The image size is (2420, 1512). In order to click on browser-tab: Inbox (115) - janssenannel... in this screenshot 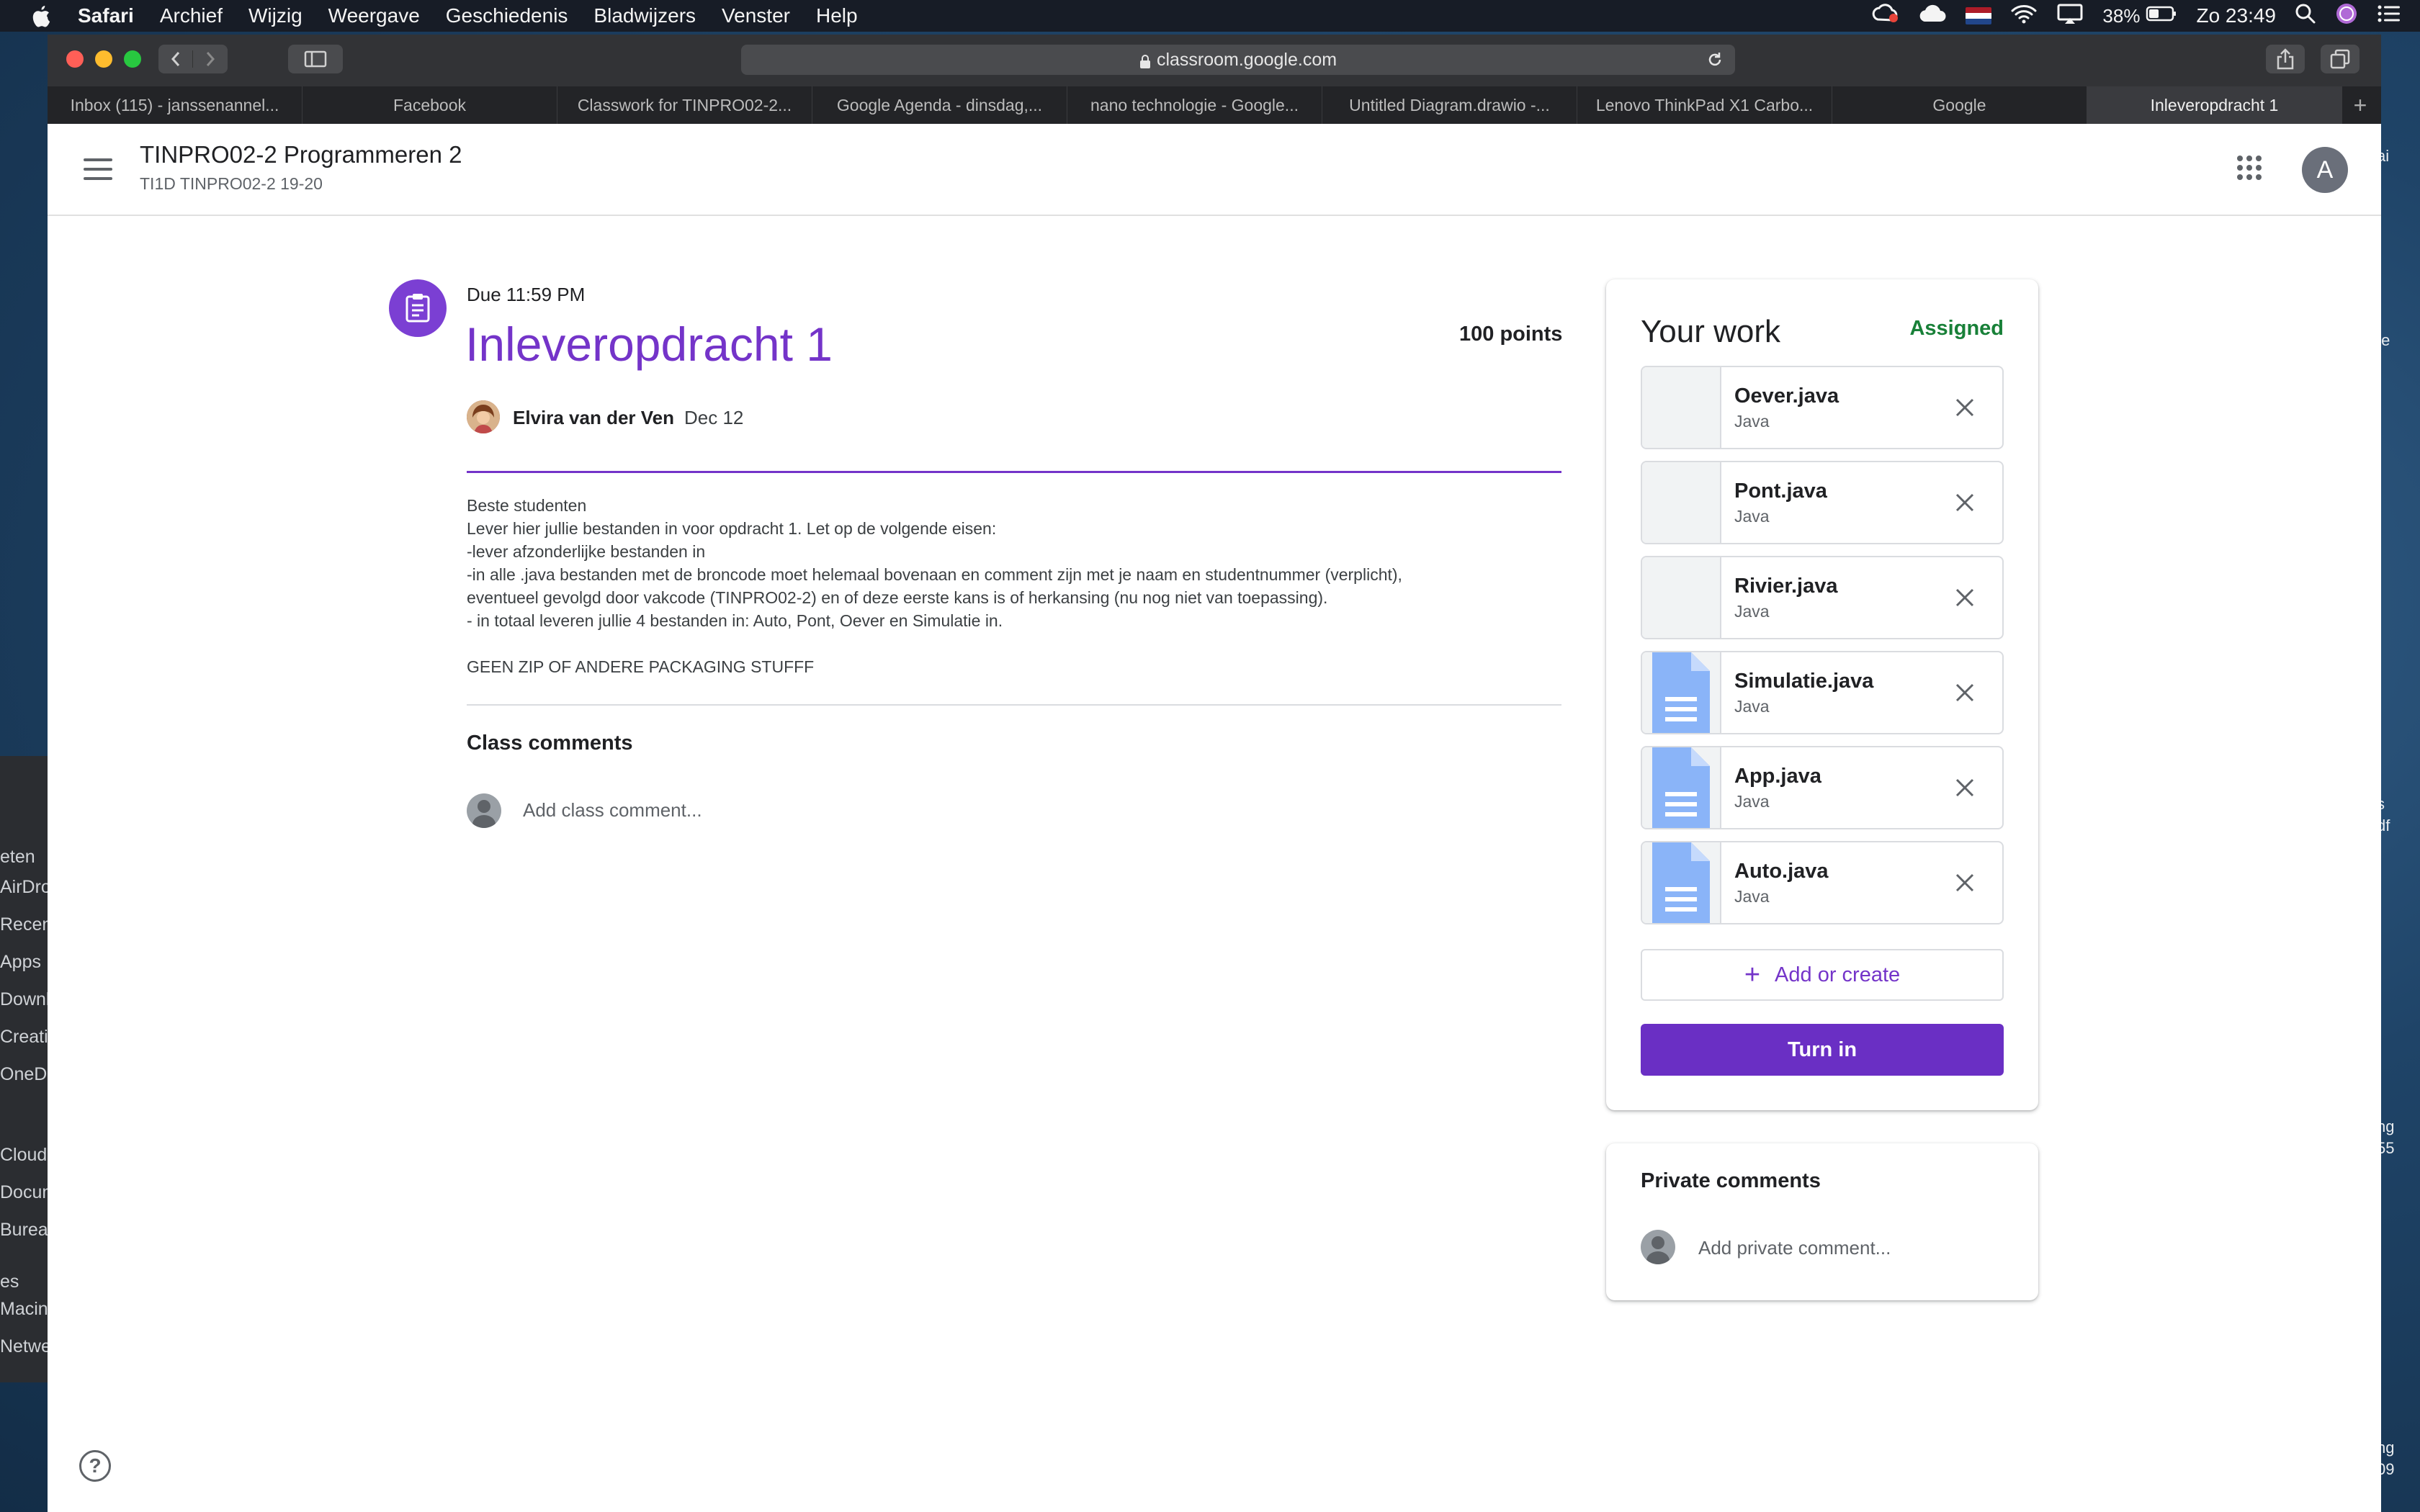, I will do `click(175, 105)`.